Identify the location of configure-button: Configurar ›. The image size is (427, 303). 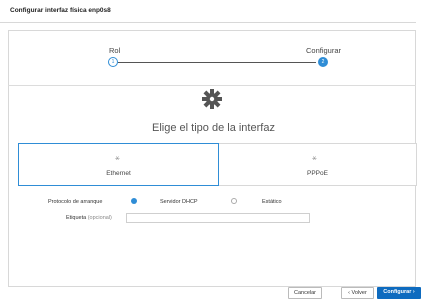
(399, 293).